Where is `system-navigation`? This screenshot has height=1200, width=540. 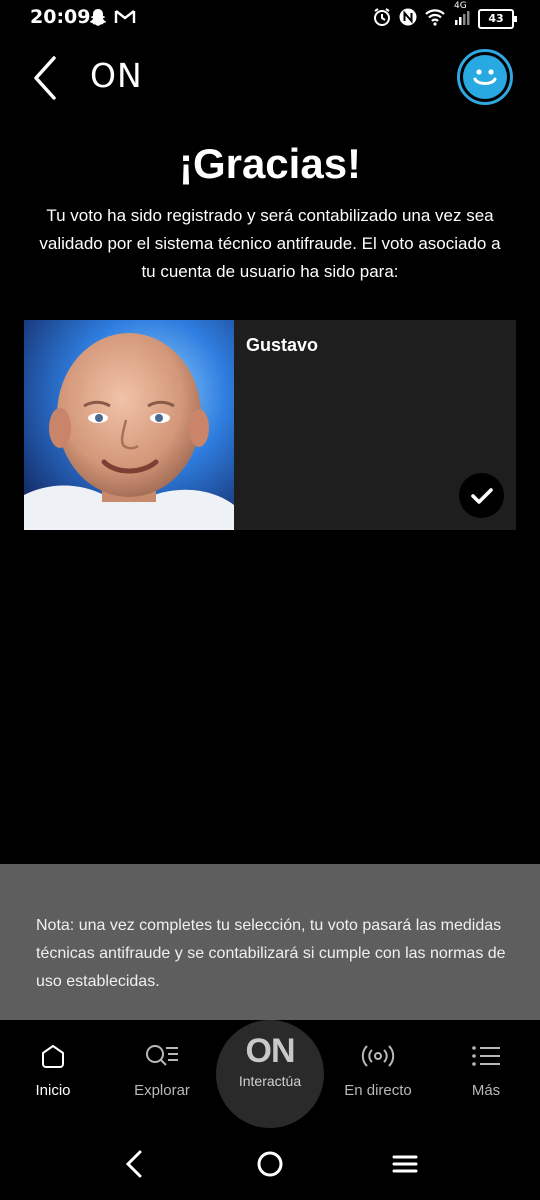
system-navigation is located at coordinates (270, 1164).